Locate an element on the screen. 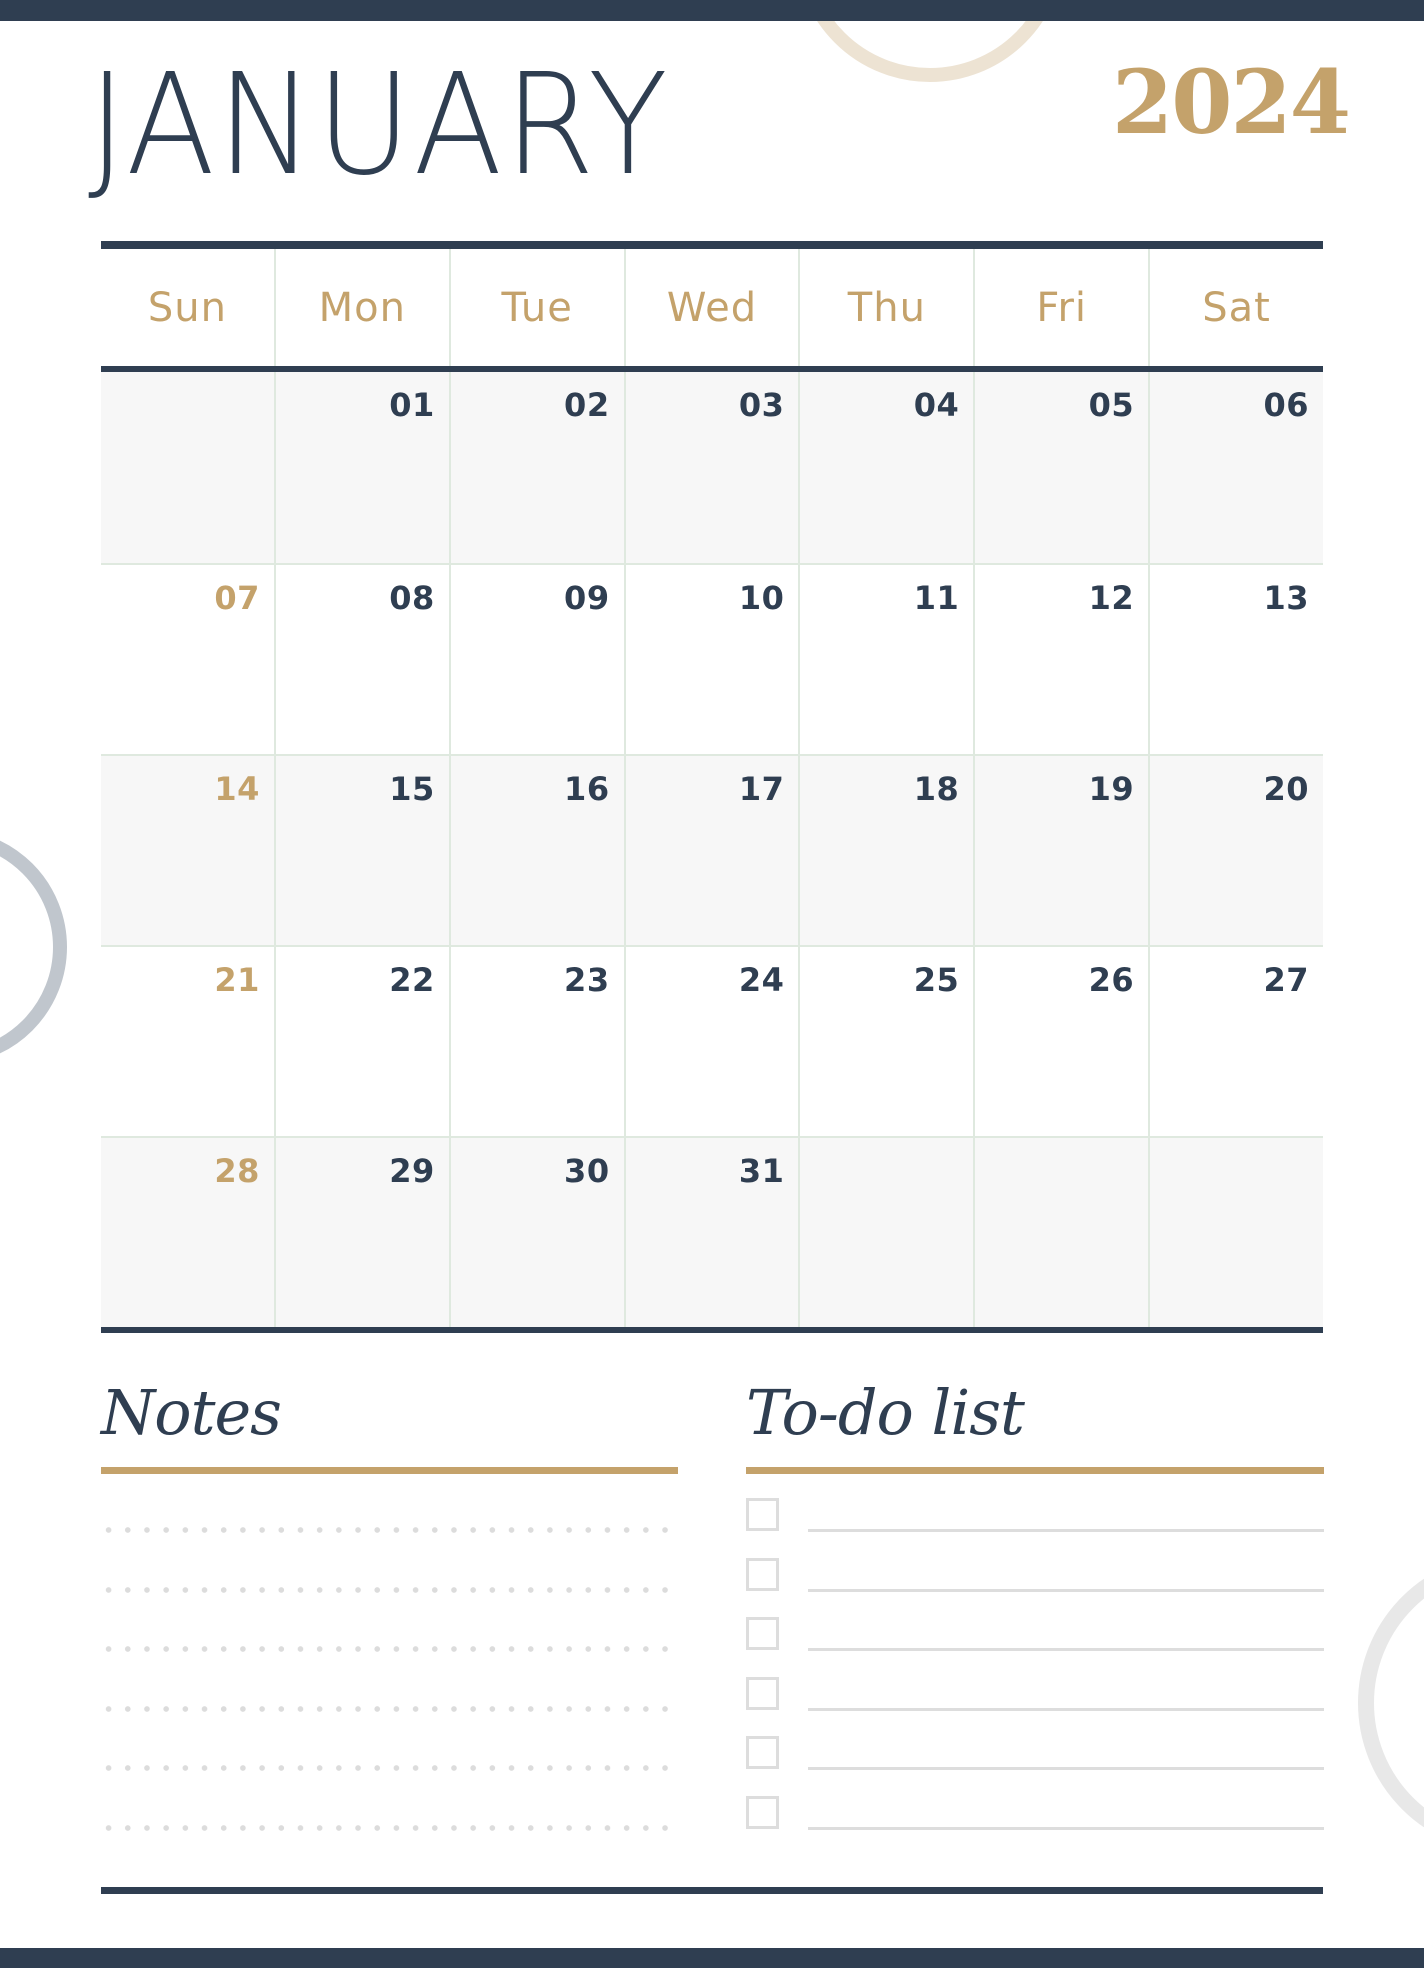 The image size is (1424, 1968). weekday-header: Mon is located at coordinates (361, 307).